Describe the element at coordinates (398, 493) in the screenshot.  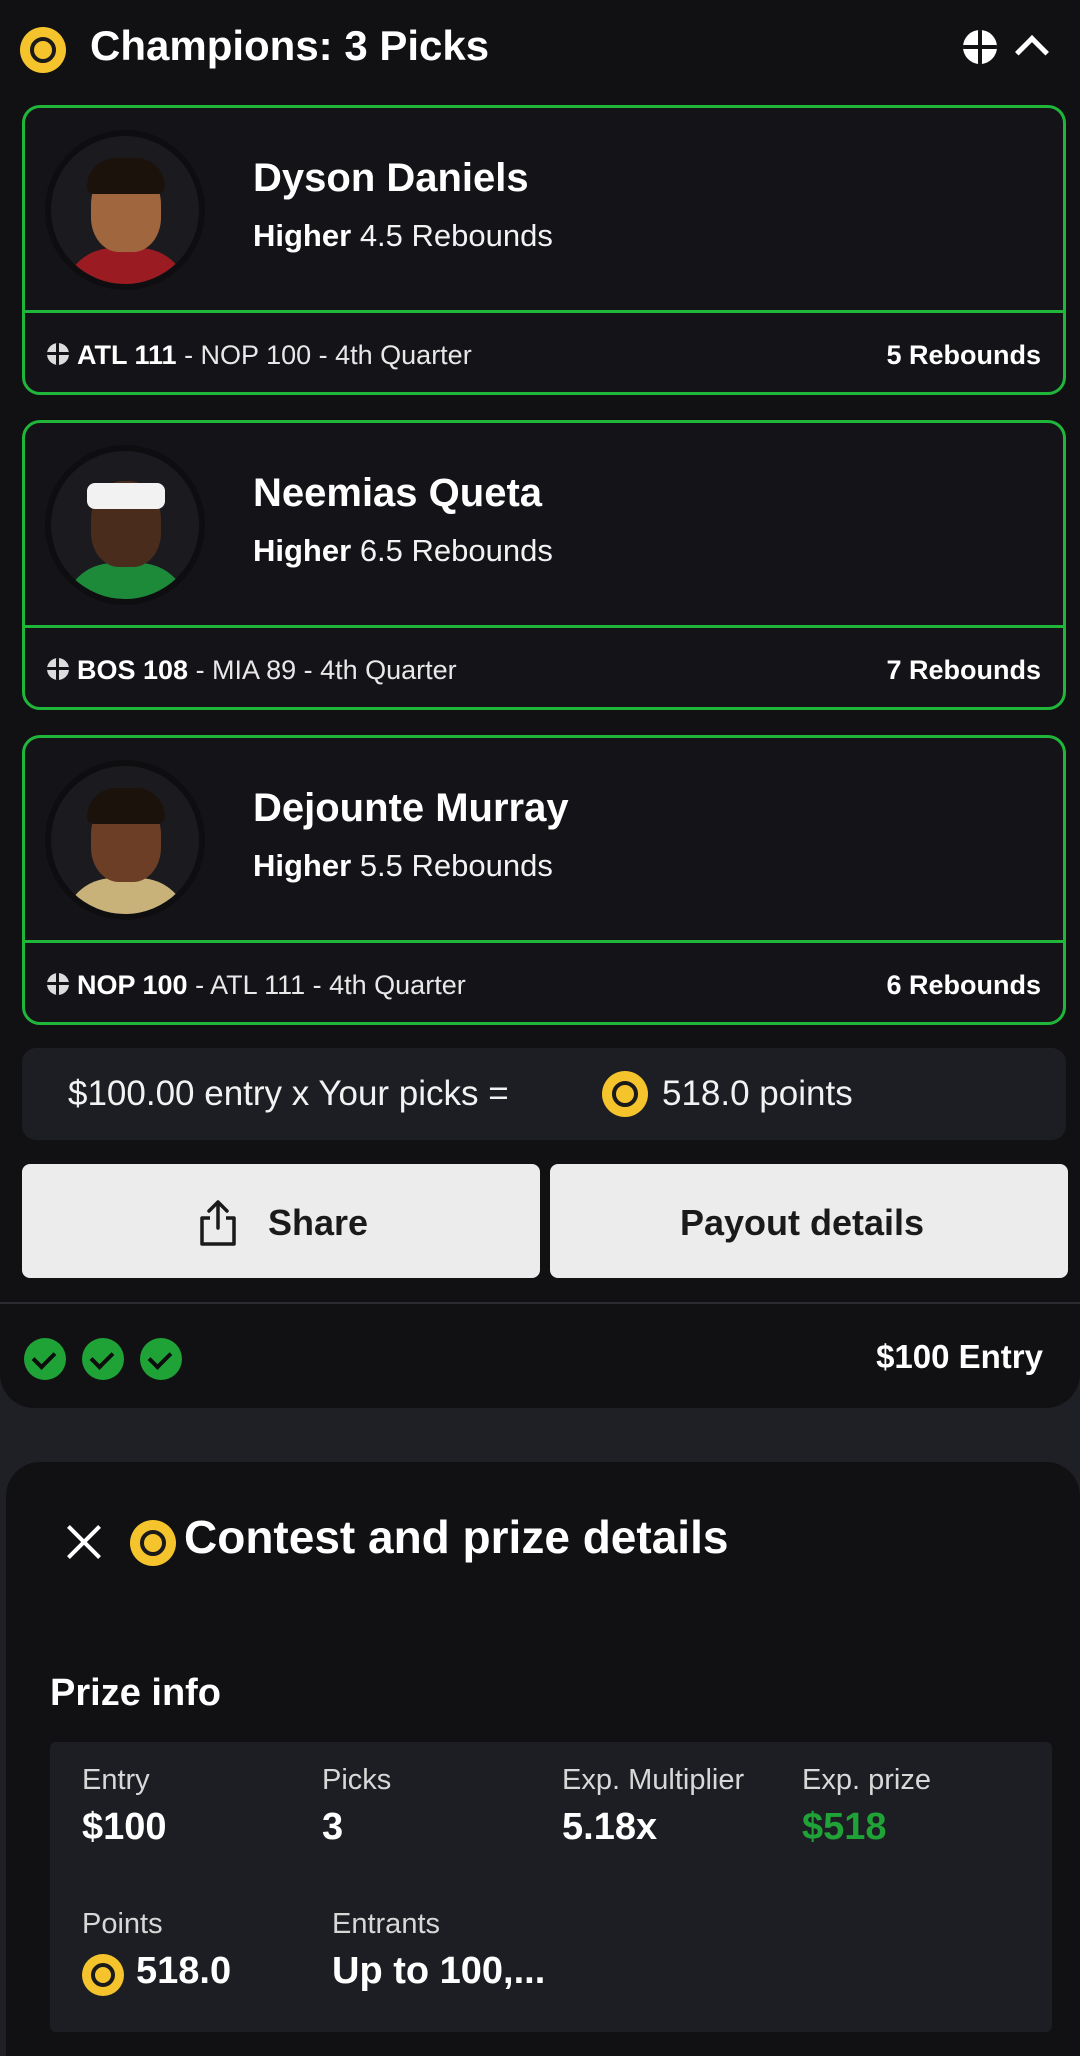
I see `player-name: Neemias Queta` at that location.